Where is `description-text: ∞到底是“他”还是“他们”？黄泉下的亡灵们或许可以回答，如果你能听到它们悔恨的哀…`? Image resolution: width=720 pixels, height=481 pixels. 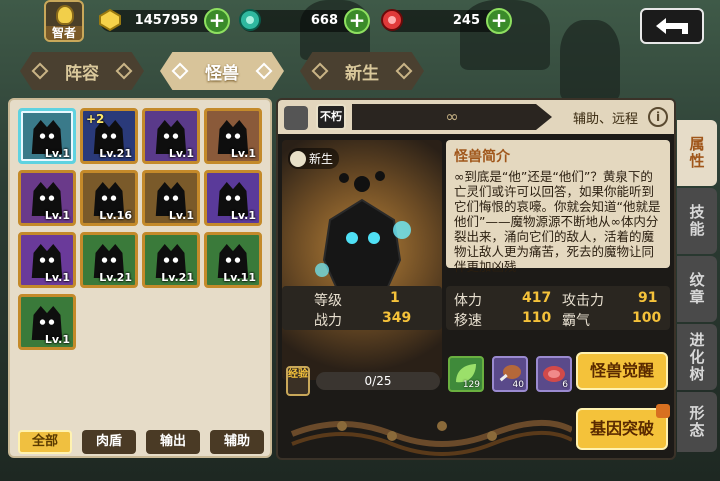 description-text: ∞到底是“他”还是“他们”？黄泉下的亡灵们或许可以回答，如果你能听到它们悔恨的哀… is located at coordinates (557, 221).